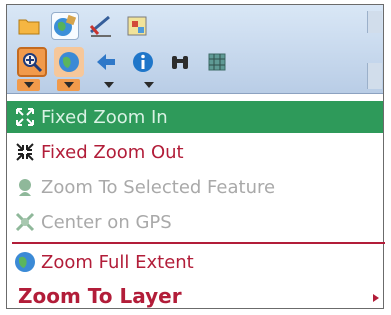  What do you see at coordinates (180, 62) in the screenshot?
I see `binoculars-icon` at bounding box center [180, 62].